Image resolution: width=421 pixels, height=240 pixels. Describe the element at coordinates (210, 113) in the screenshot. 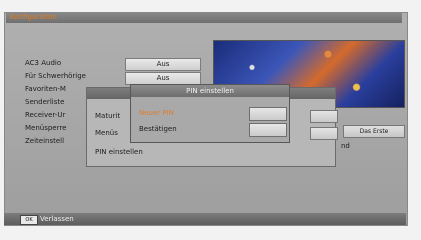

I see `set-pin-dialog: PIN einstellen Neuer PIN Bestätigen` at that location.